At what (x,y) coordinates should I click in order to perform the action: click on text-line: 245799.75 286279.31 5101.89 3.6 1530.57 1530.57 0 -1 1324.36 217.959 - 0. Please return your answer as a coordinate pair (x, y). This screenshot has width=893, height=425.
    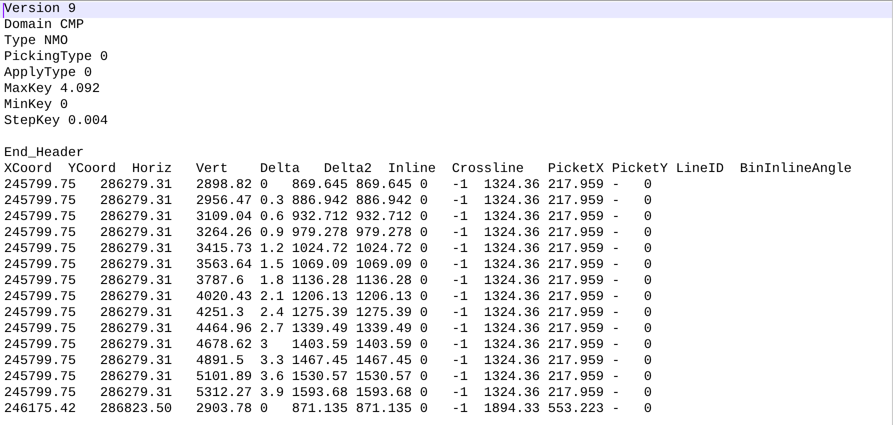
    Looking at the image, I should click on (328, 378).